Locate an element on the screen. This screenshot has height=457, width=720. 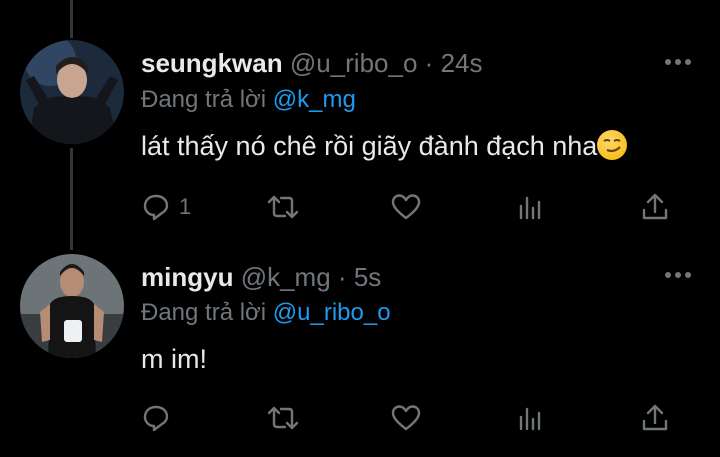
tweet-text-content: lát thấy nó chê rồi giãy đành đạch nha is located at coordinates (369, 146).